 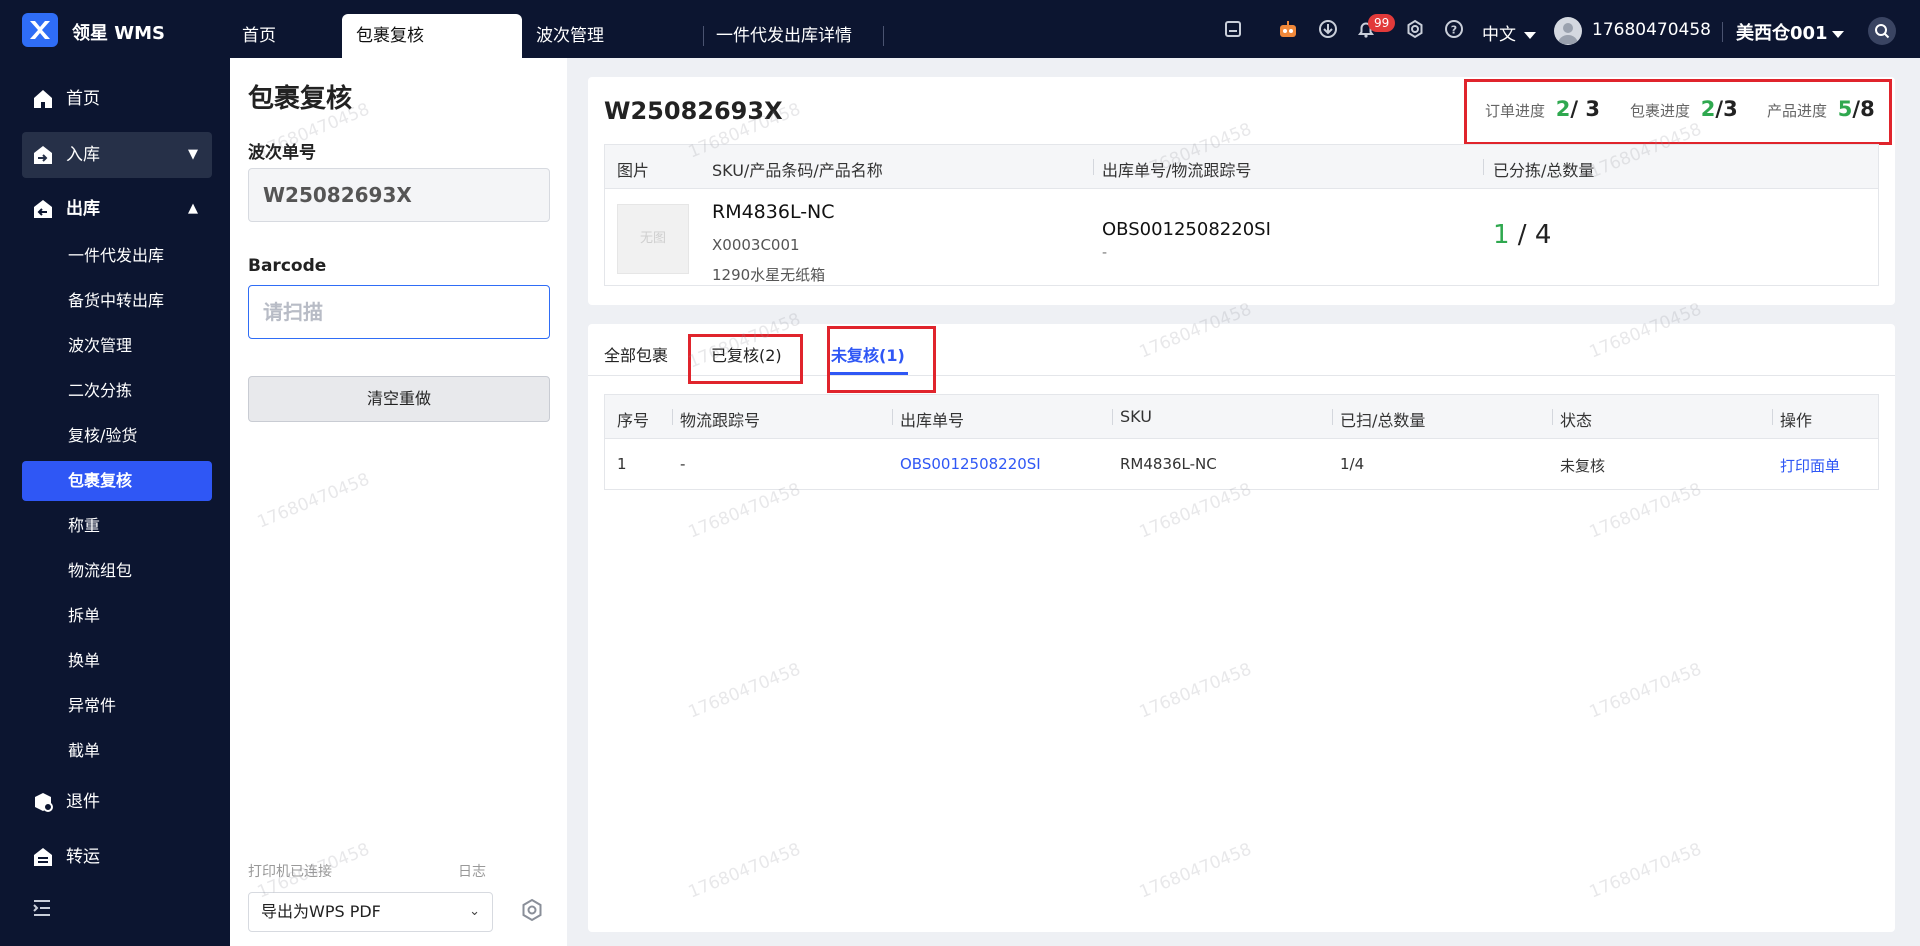 What do you see at coordinates (399, 312) in the screenshot?
I see `barcode-input` at bounding box center [399, 312].